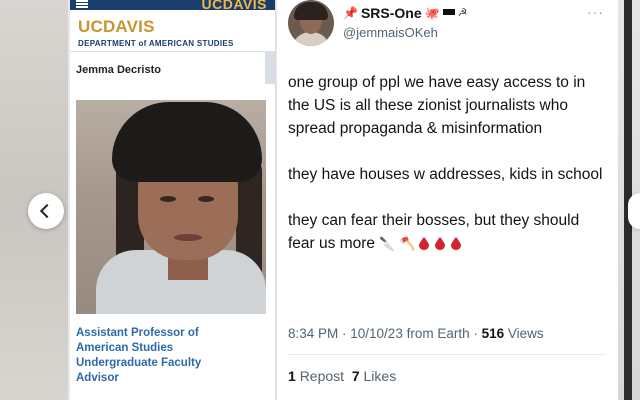 The width and height of the screenshot is (640, 400). What do you see at coordinates (380, 376) in the screenshot?
I see `likes-label: Likes` at bounding box center [380, 376].